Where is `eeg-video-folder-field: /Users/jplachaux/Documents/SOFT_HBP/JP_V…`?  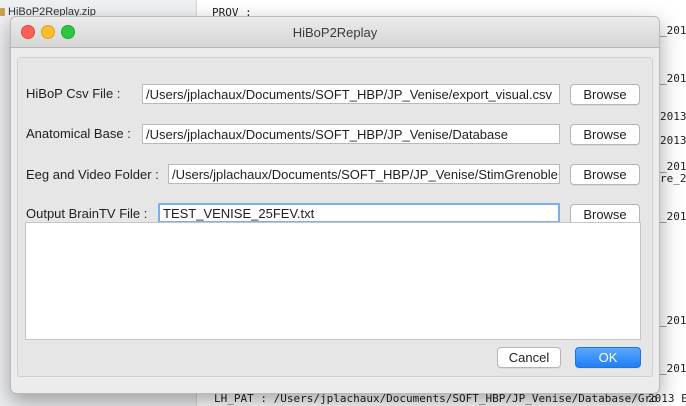 eeg-video-folder-field: /Users/jplachaux/Documents/SOFT_HBP/JP_V… is located at coordinates (364, 174).